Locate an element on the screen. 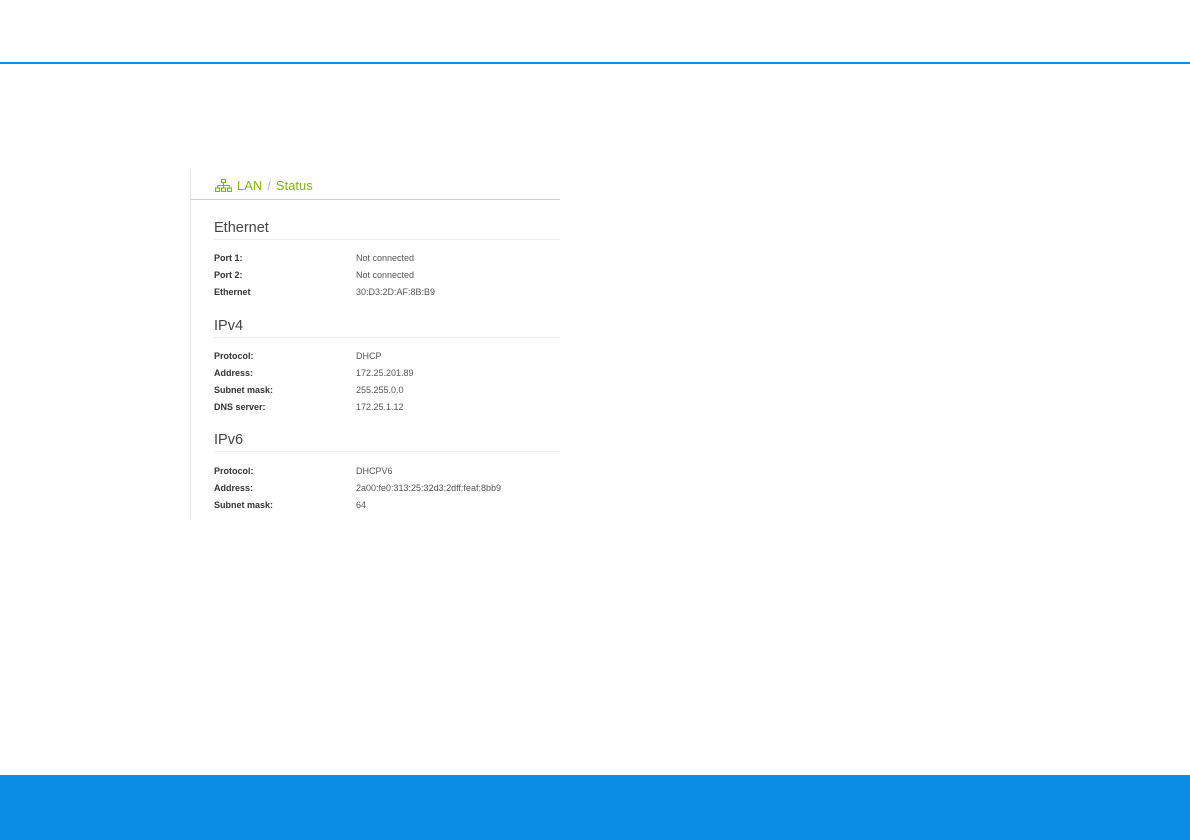 The height and width of the screenshot is (840, 1190). row-value: 255.255.0.0 is located at coordinates (380, 390).